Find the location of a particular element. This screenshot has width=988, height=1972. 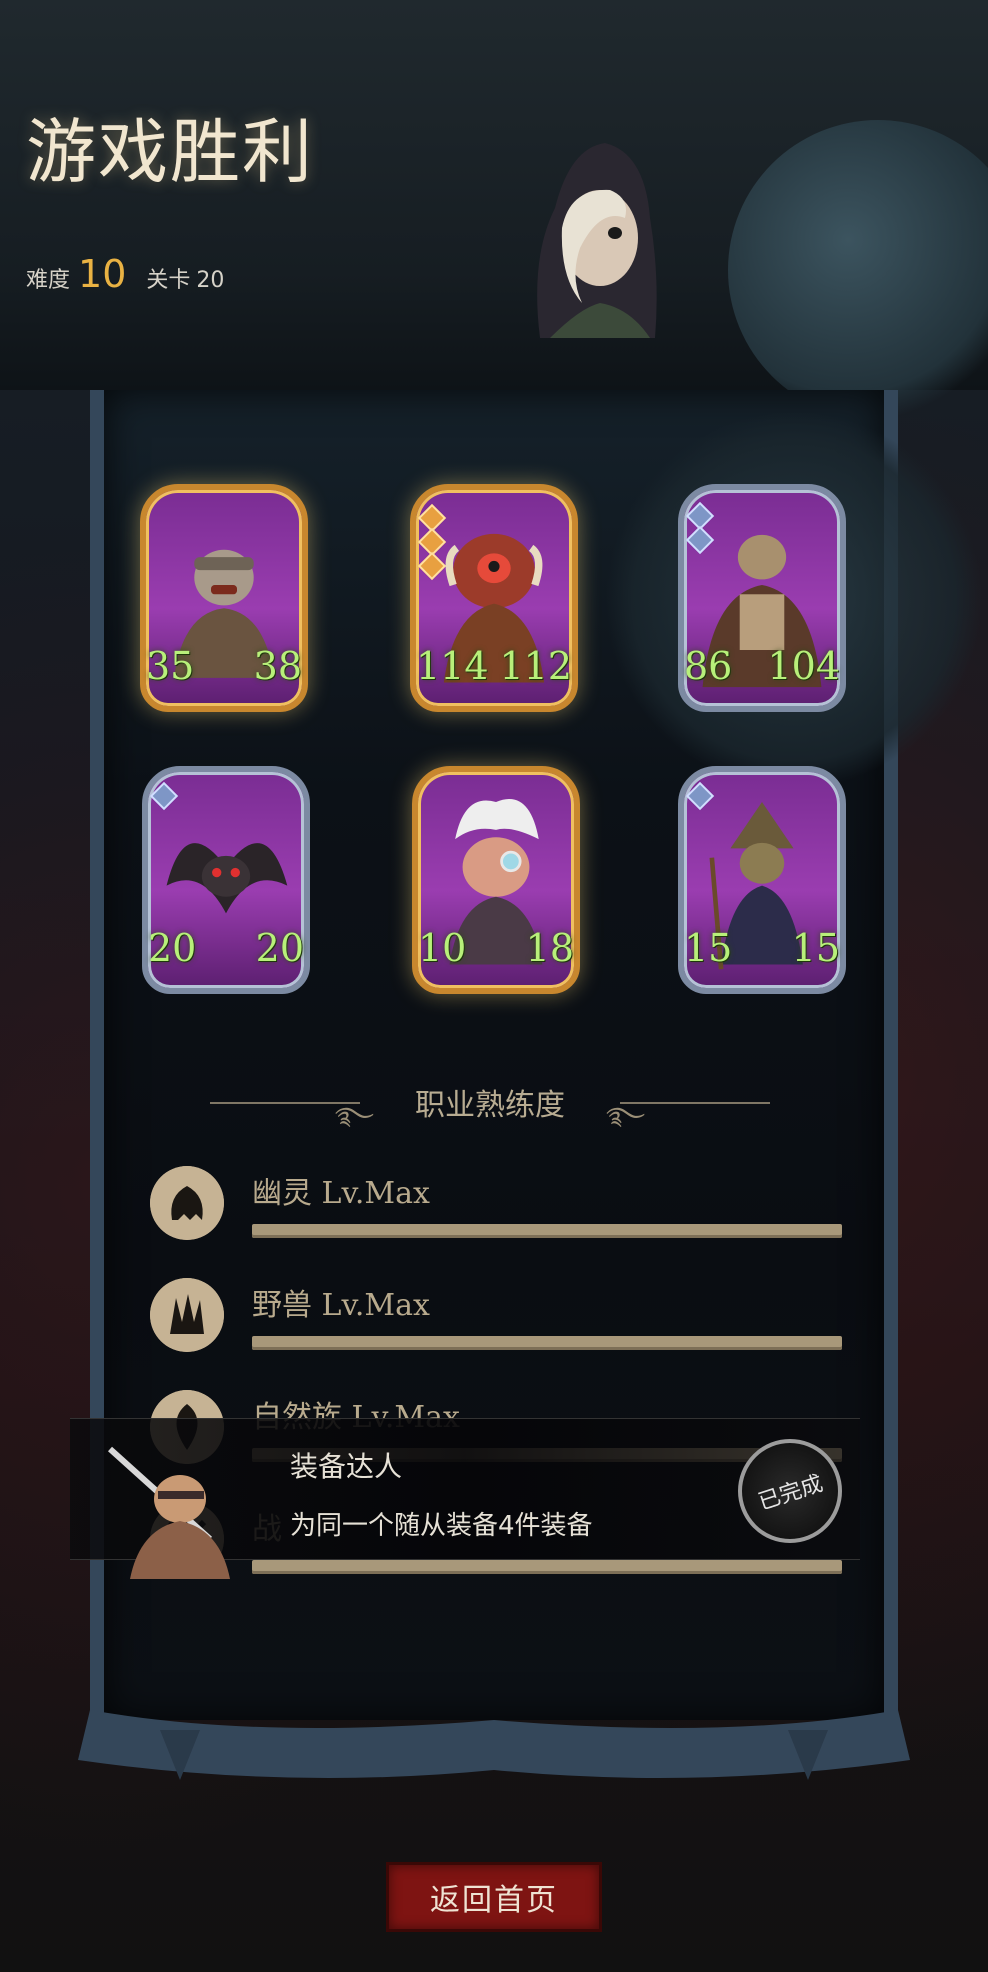

difficulty-value: 10 is located at coordinates (102, 274).